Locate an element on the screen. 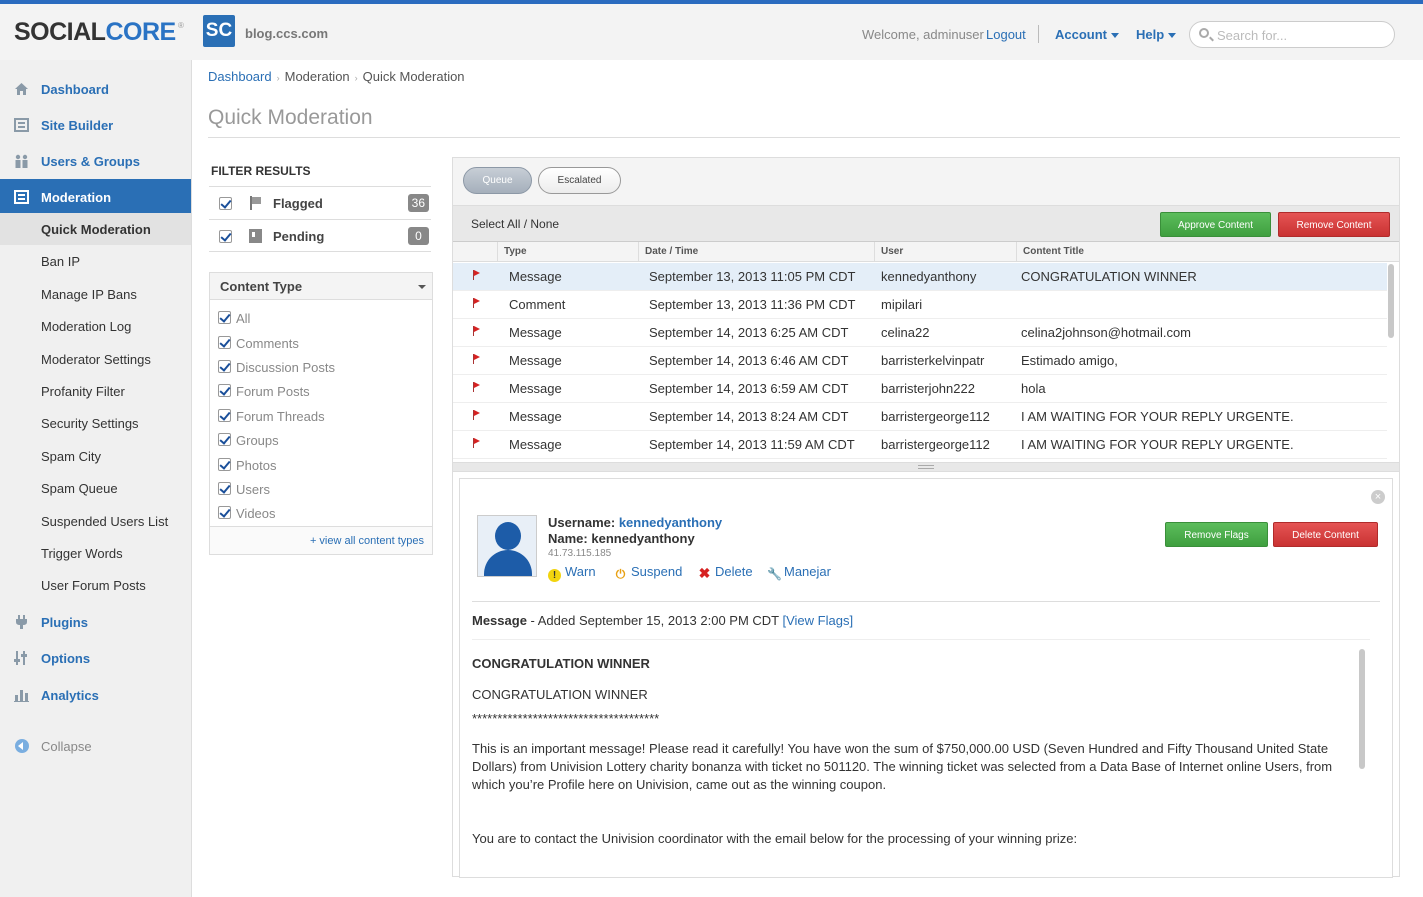  delete-user-button: ✖ Delete is located at coordinates (725, 572).